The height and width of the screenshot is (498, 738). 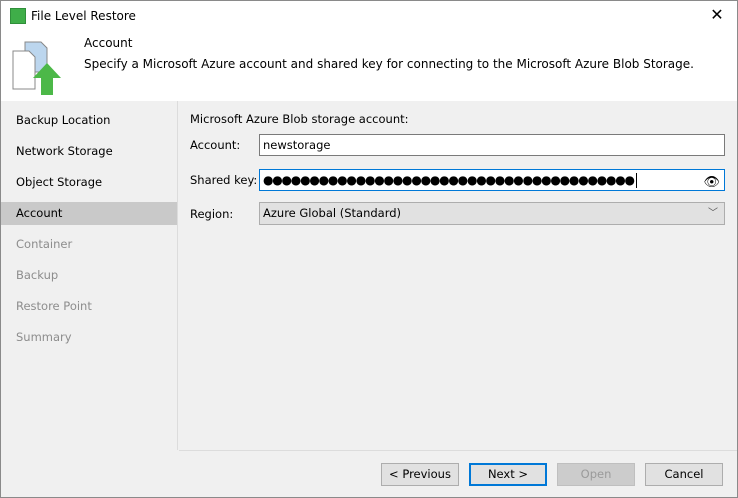 I want to click on region-select: Azure Global (Standard) ﹀, so click(x=492, y=213).